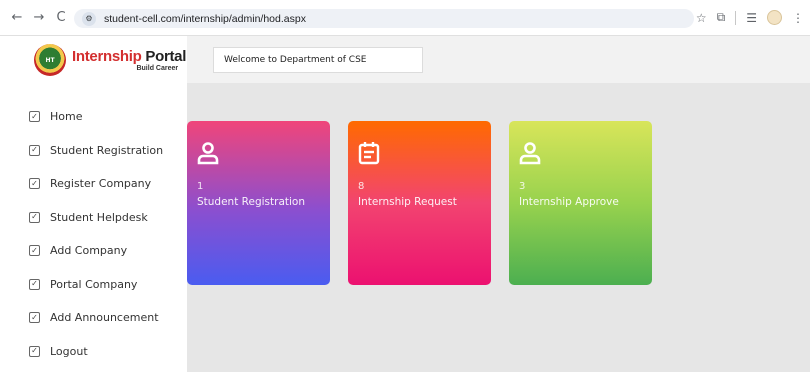 The image size is (810, 372). Describe the element at coordinates (107, 56) in the screenshot. I see `logo-title-accent: Internship` at that location.